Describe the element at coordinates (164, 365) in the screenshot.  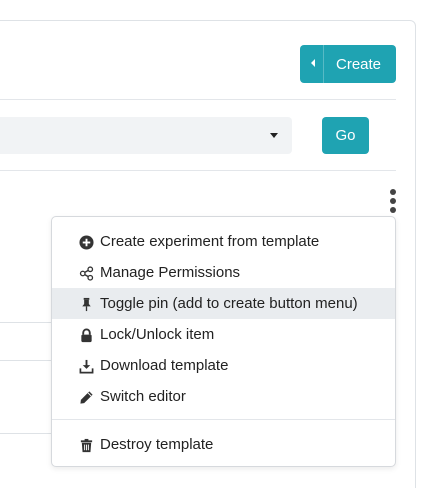
I see `menu-item-label: Download template` at that location.